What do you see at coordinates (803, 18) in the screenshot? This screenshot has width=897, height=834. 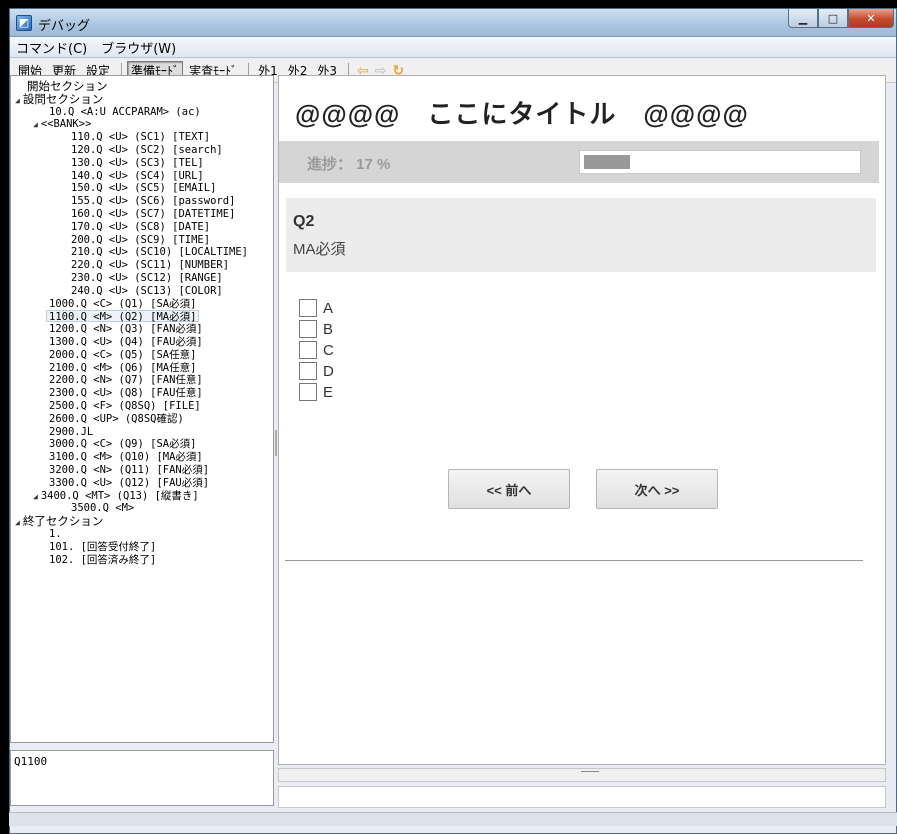 I see `minimize-button: ▁` at bounding box center [803, 18].